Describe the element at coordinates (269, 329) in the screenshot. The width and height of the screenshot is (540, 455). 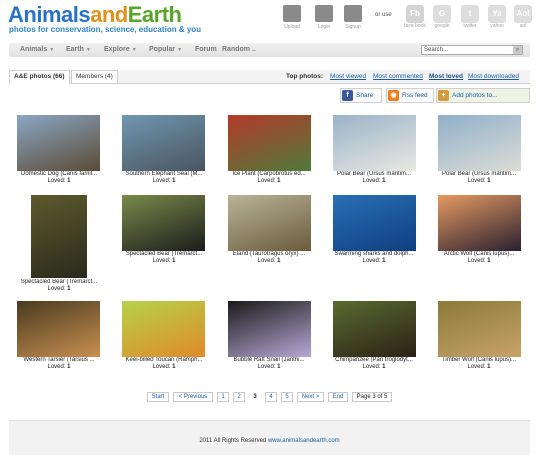
I see `photo-thumbnail-bubble-raft-snail` at that location.